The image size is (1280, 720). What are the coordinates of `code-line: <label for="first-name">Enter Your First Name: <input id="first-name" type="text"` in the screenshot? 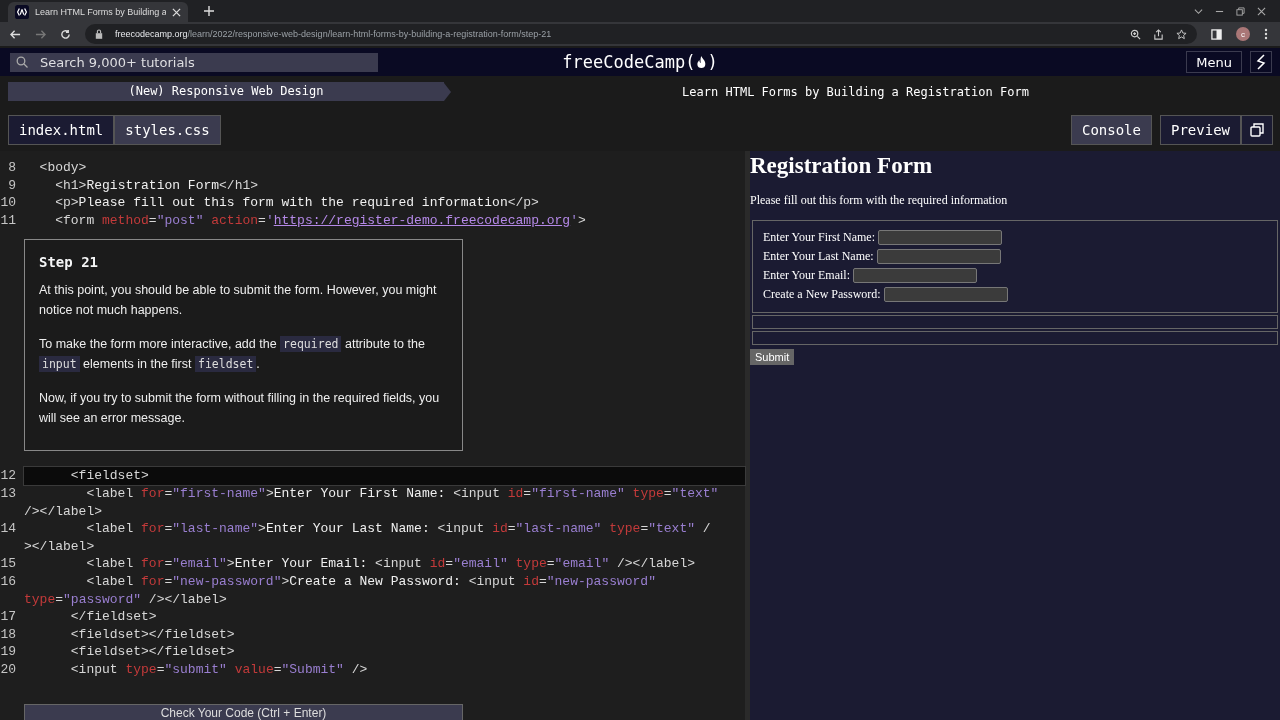 It's located at (402, 493).